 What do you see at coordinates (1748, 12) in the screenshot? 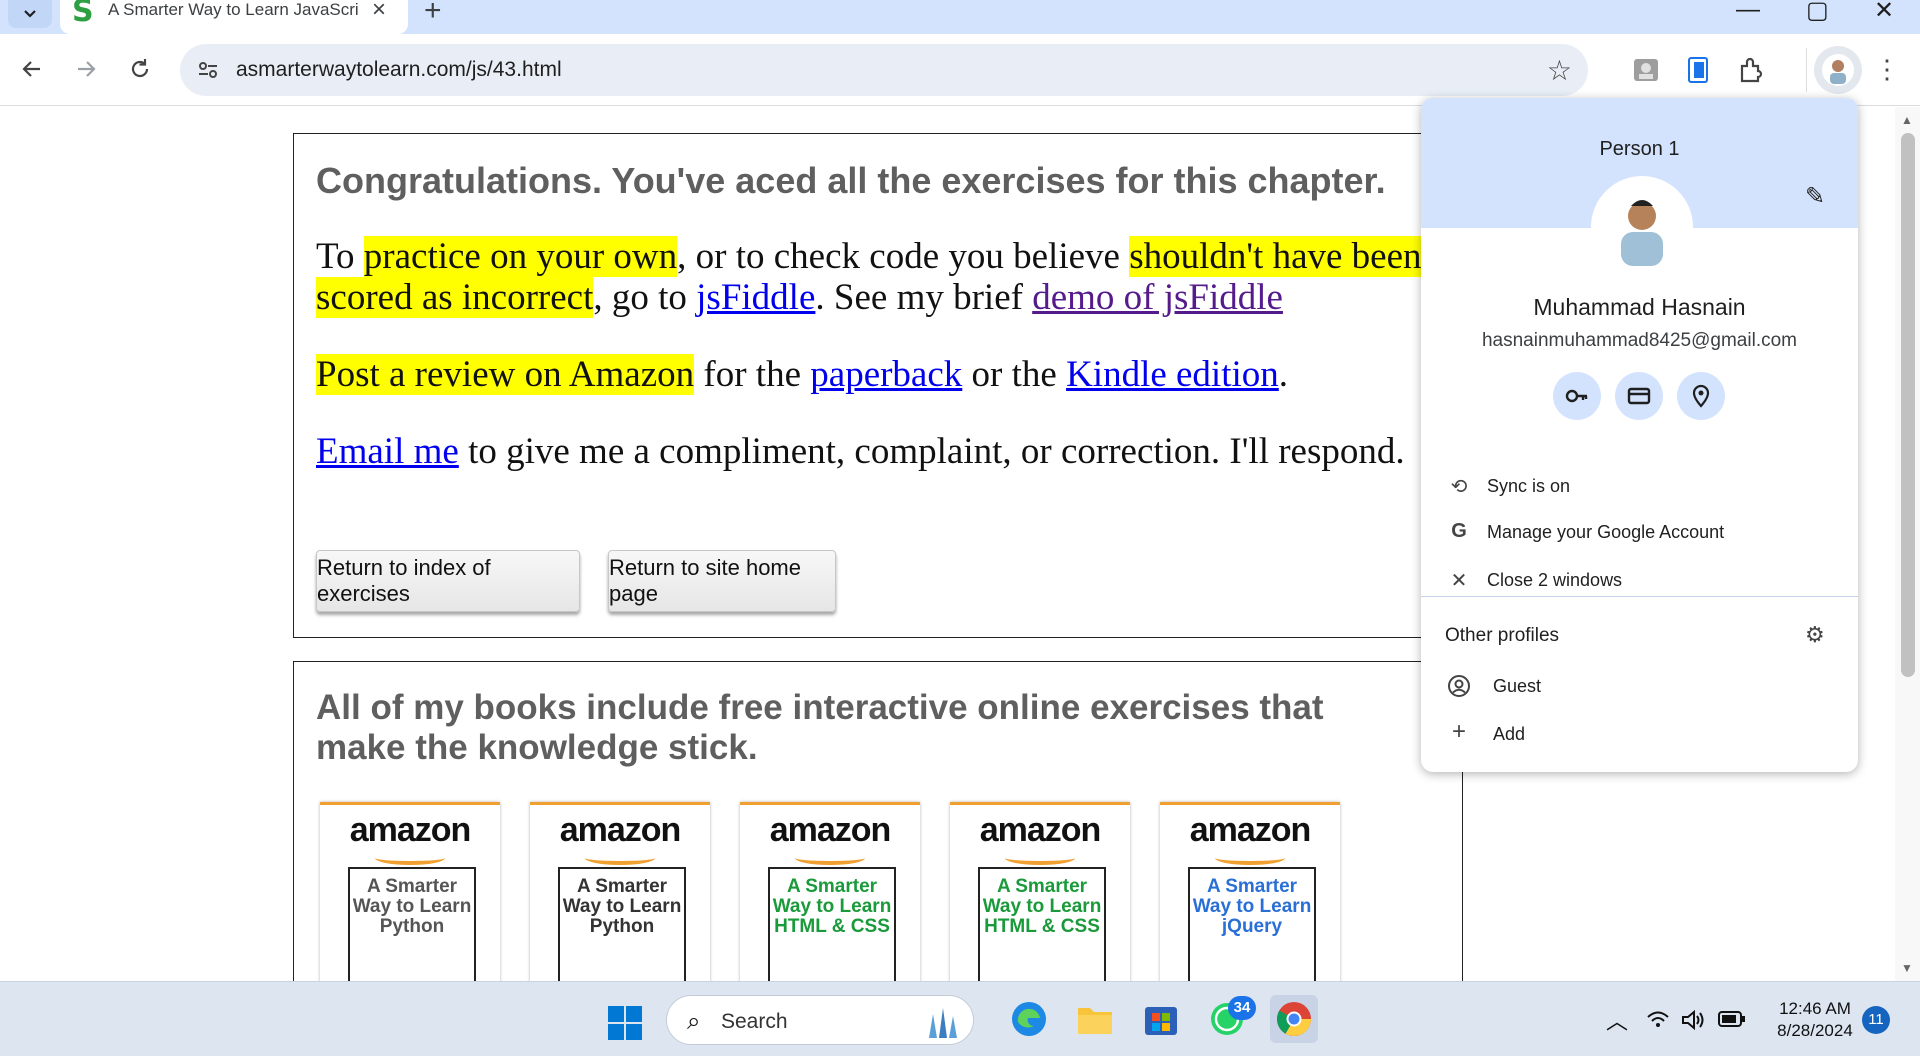
I see `minimize-button: —` at bounding box center [1748, 12].